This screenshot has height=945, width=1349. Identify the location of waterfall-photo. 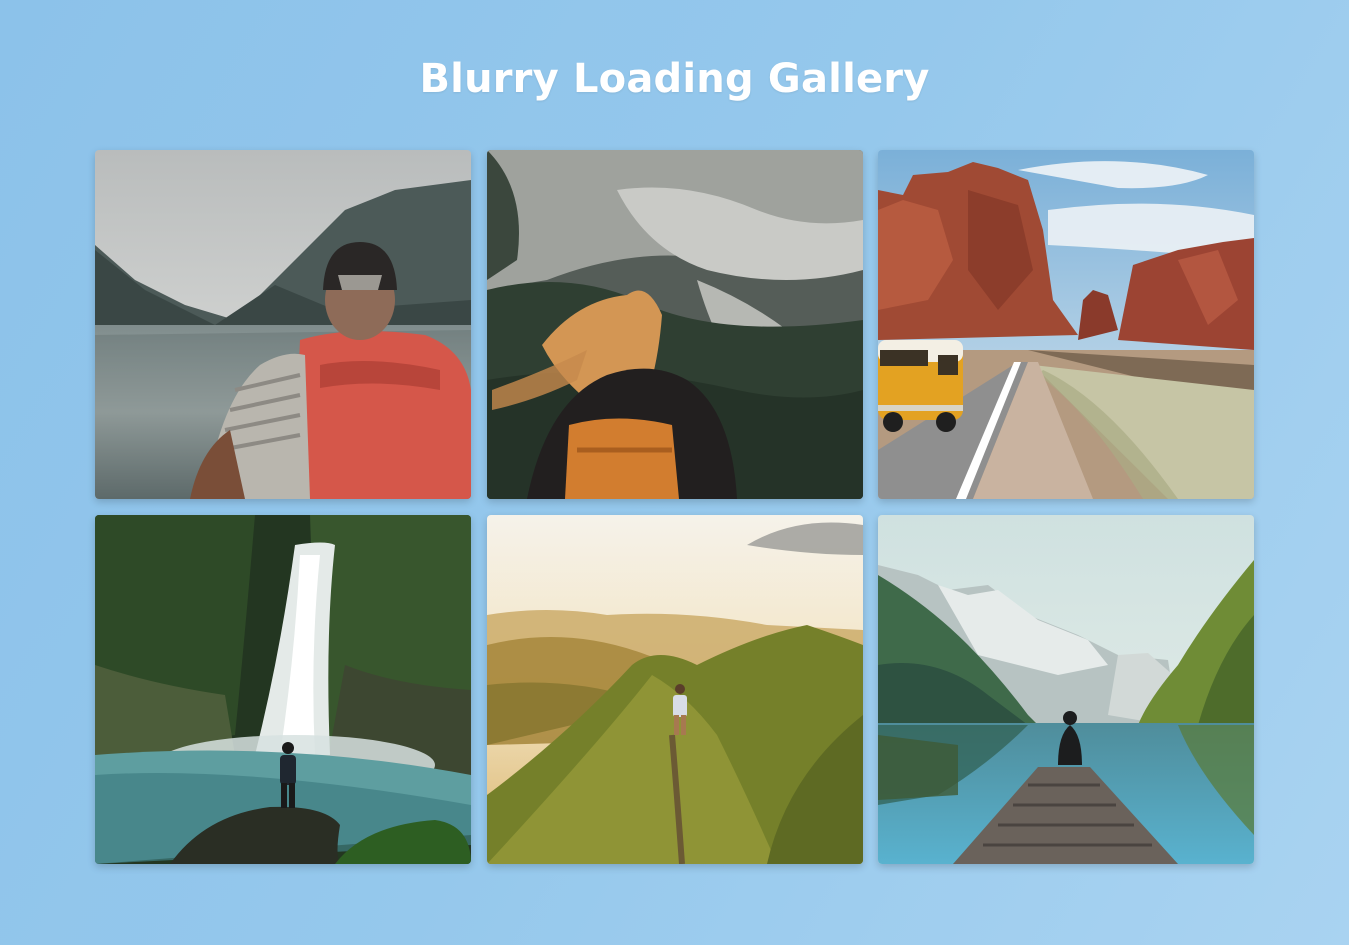
(283, 689).